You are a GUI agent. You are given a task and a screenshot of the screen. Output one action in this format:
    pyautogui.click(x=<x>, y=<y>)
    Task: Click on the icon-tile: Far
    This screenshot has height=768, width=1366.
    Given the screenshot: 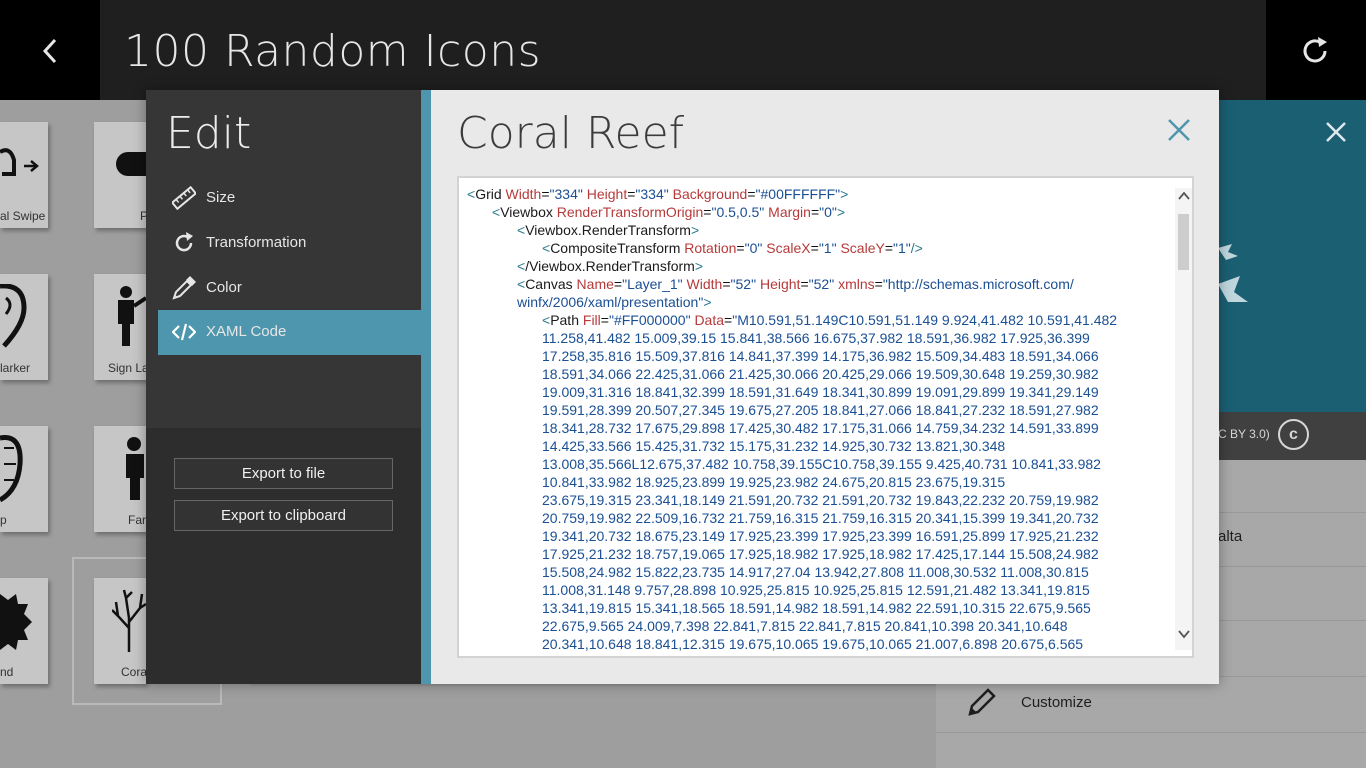 What is the action you would take?
    pyautogui.click(x=120, y=479)
    